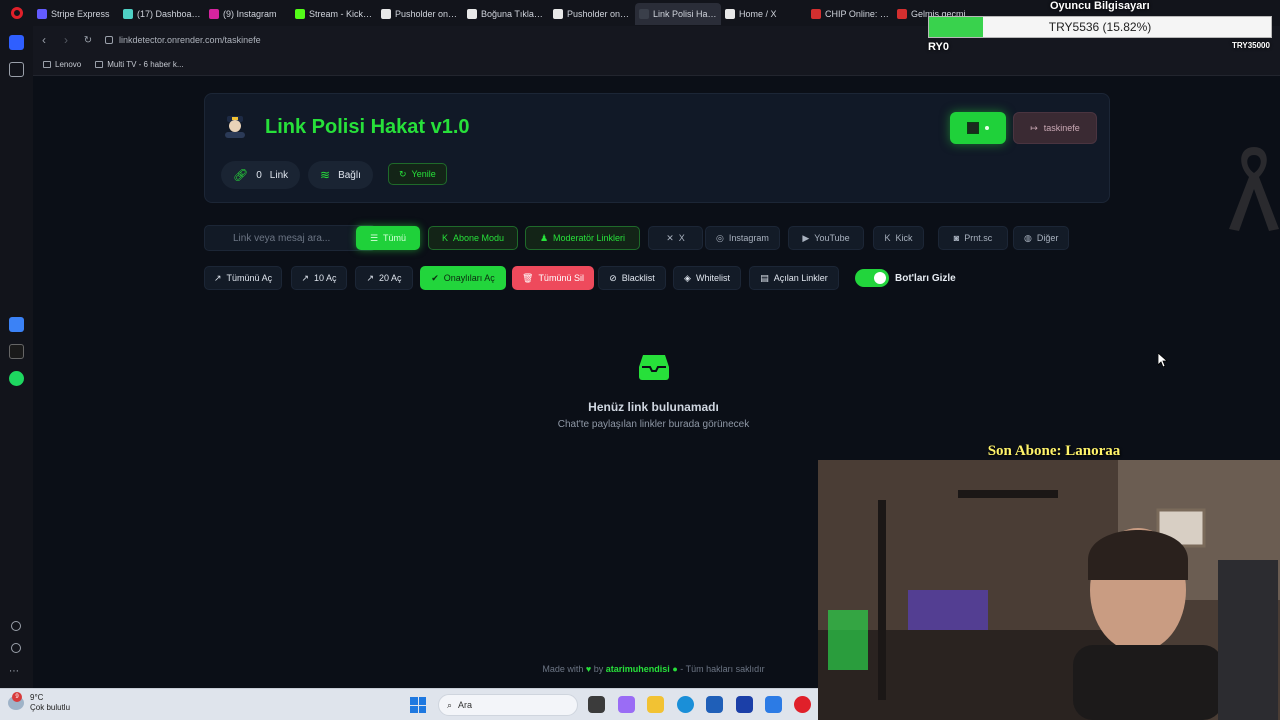  I want to click on filter-label: Diğer, so click(1047, 238).